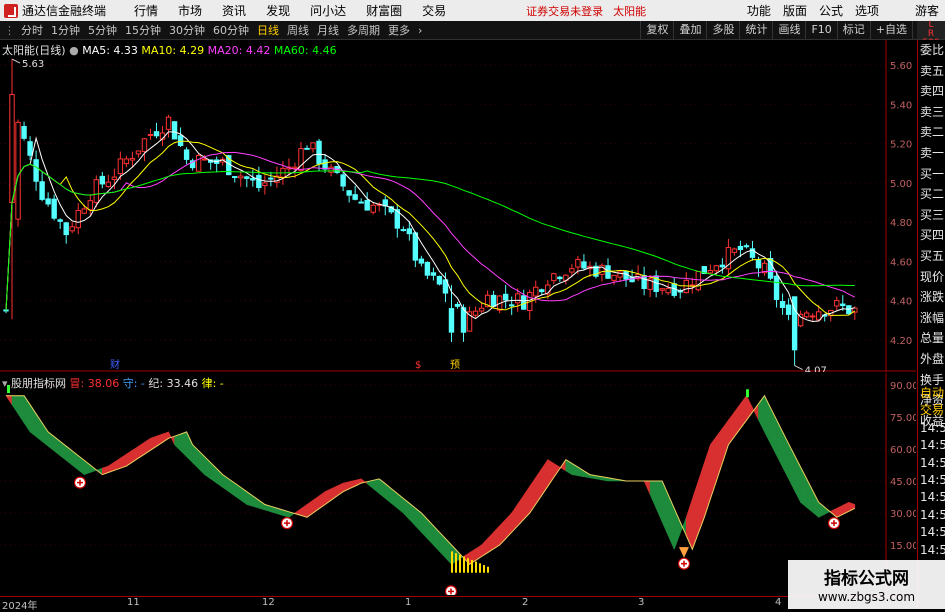 The width and height of the screenshot is (945, 612). I want to click on event-tag: 预, so click(455, 365).